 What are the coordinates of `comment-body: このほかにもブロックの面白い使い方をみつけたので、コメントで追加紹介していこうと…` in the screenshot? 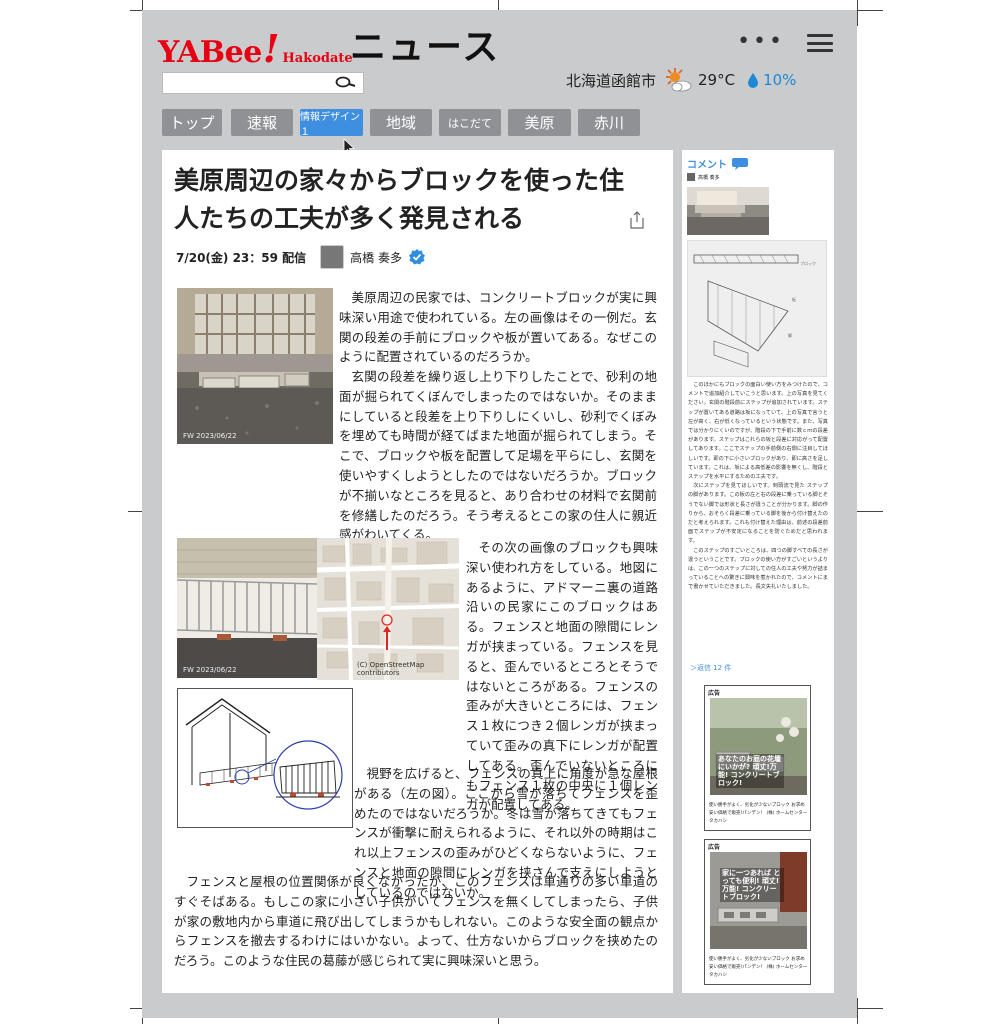 It's located at (758, 487).